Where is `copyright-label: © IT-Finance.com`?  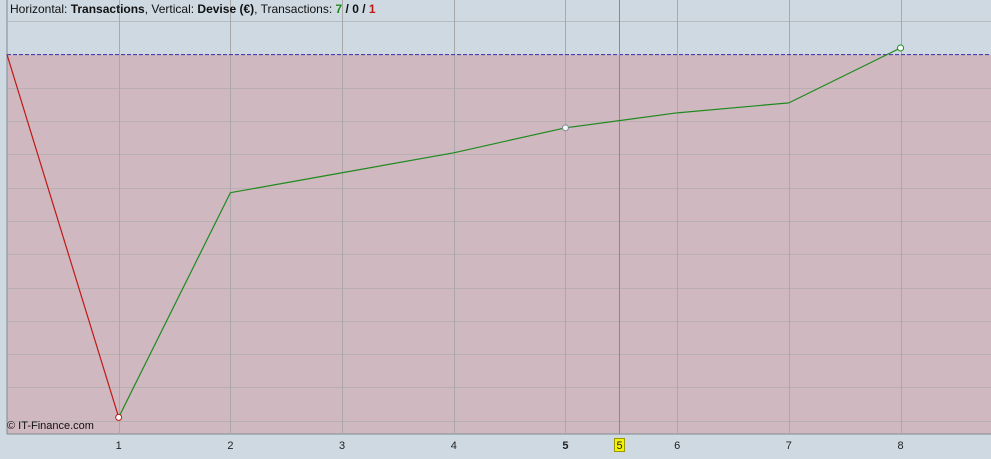 copyright-label: © IT-Finance.com is located at coordinates (50, 426).